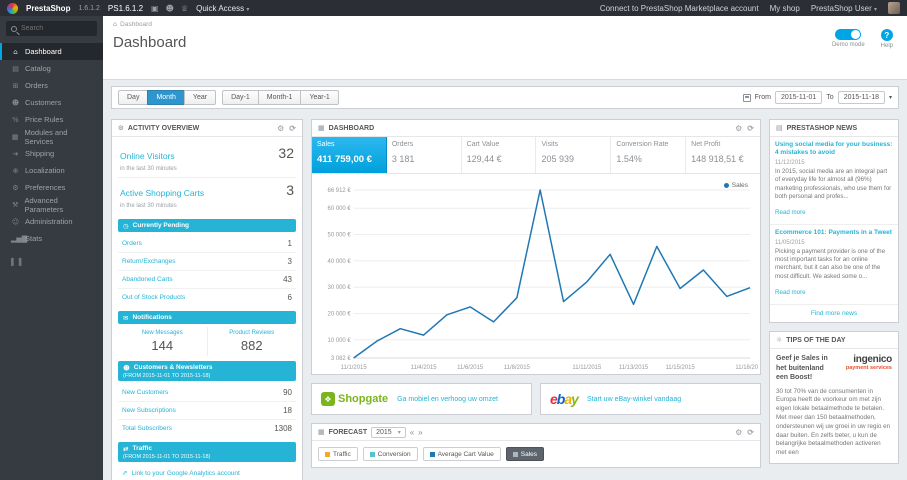 This screenshot has height=480, width=907. What do you see at coordinates (399, 432) in the screenshot?
I see `caret-down-icon: ▾` at bounding box center [399, 432].